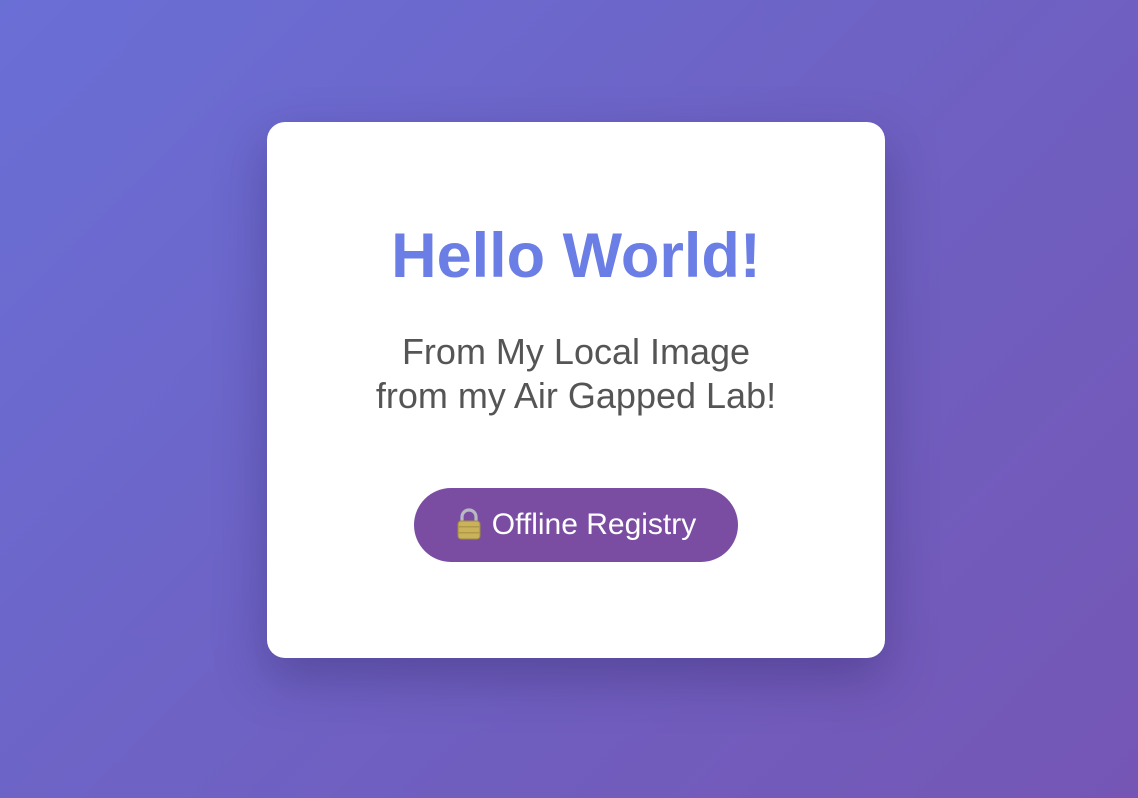 The height and width of the screenshot is (798, 1138). I want to click on offline-registry-badge: Offline Registry, so click(576, 525).